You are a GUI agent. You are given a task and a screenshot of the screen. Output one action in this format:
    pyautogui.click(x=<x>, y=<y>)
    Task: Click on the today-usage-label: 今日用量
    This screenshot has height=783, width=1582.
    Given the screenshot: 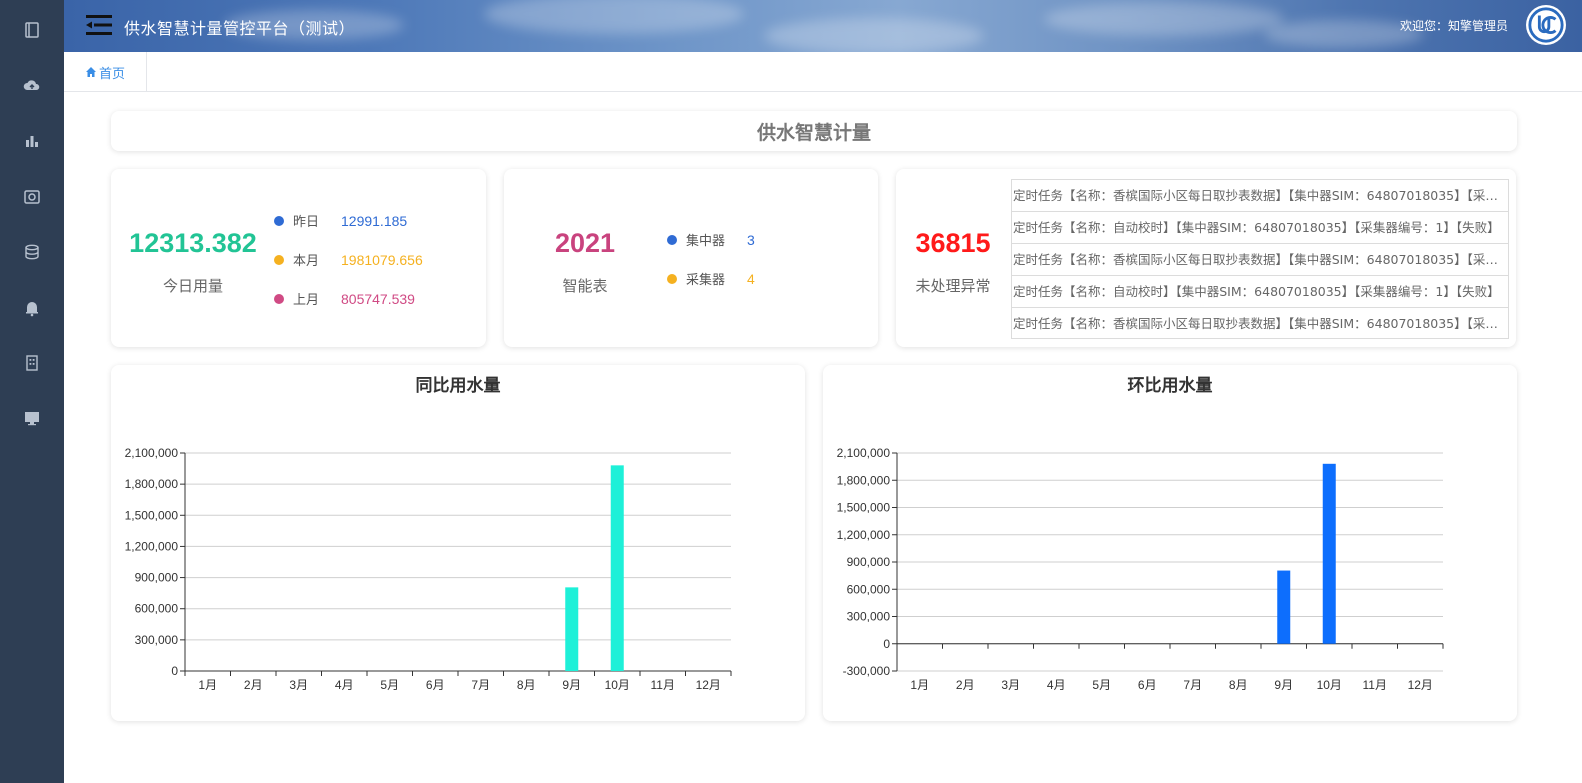 What is the action you would take?
    pyautogui.click(x=192, y=286)
    